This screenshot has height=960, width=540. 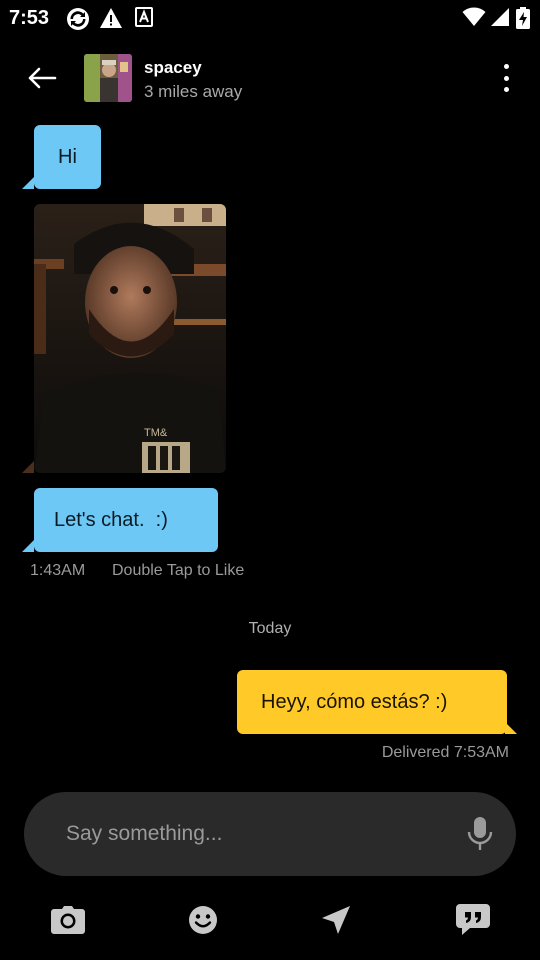 What do you see at coordinates (270, 78) in the screenshot?
I see `chat-header: spacey 3 miles away` at bounding box center [270, 78].